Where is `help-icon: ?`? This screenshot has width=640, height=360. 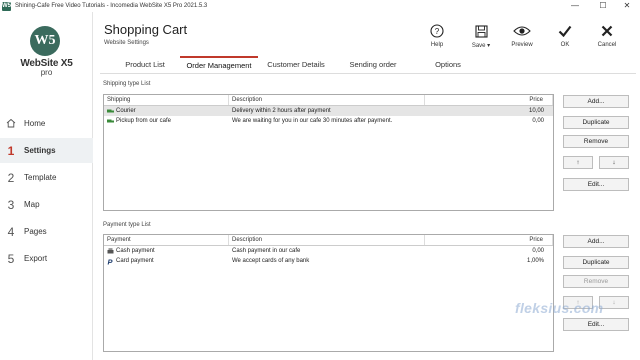 help-icon: ? is located at coordinates (437, 31).